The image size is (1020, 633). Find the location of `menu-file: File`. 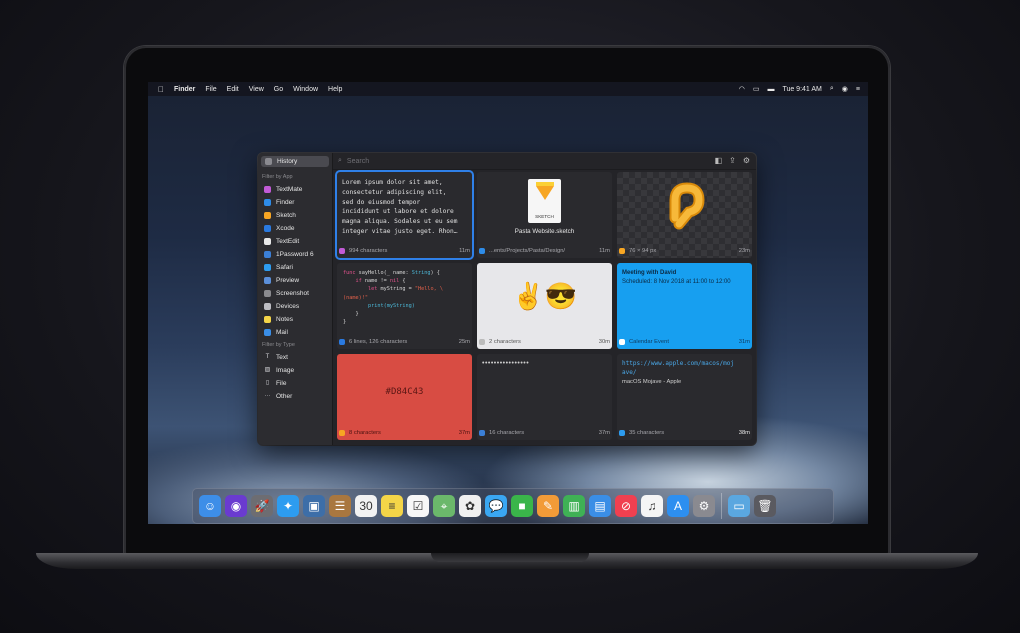

menu-file: File is located at coordinates (210, 89).